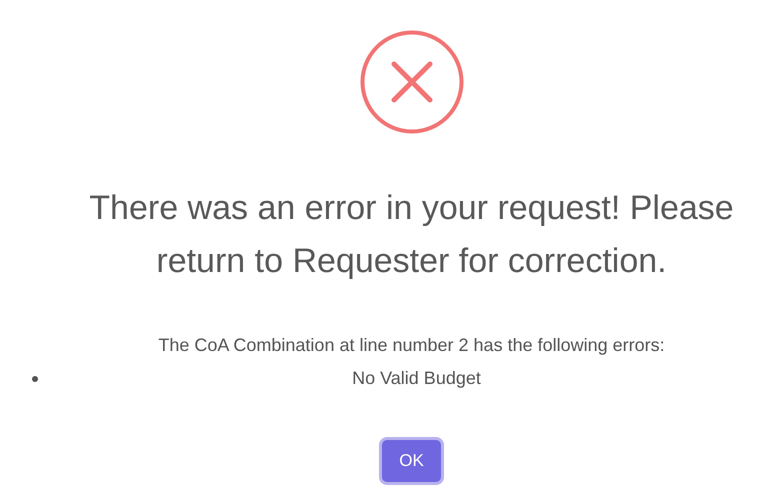 The image size is (783, 489). What do you see at coordinates (416, 378) in the screenshot?
I see `error-item: No Valid Budget` at bounding box center [416, 378].